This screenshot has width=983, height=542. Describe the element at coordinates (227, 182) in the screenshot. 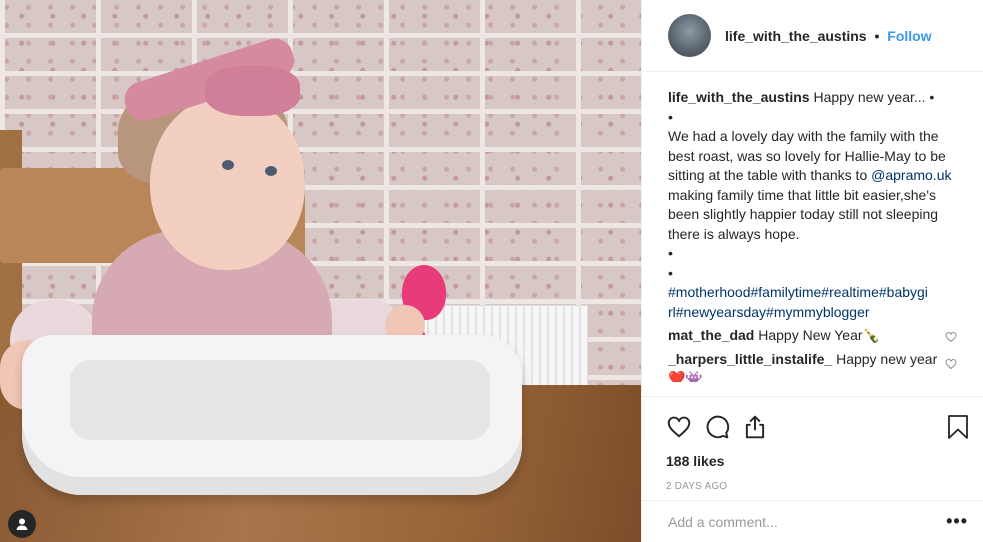

I see `baby-face` at that location.